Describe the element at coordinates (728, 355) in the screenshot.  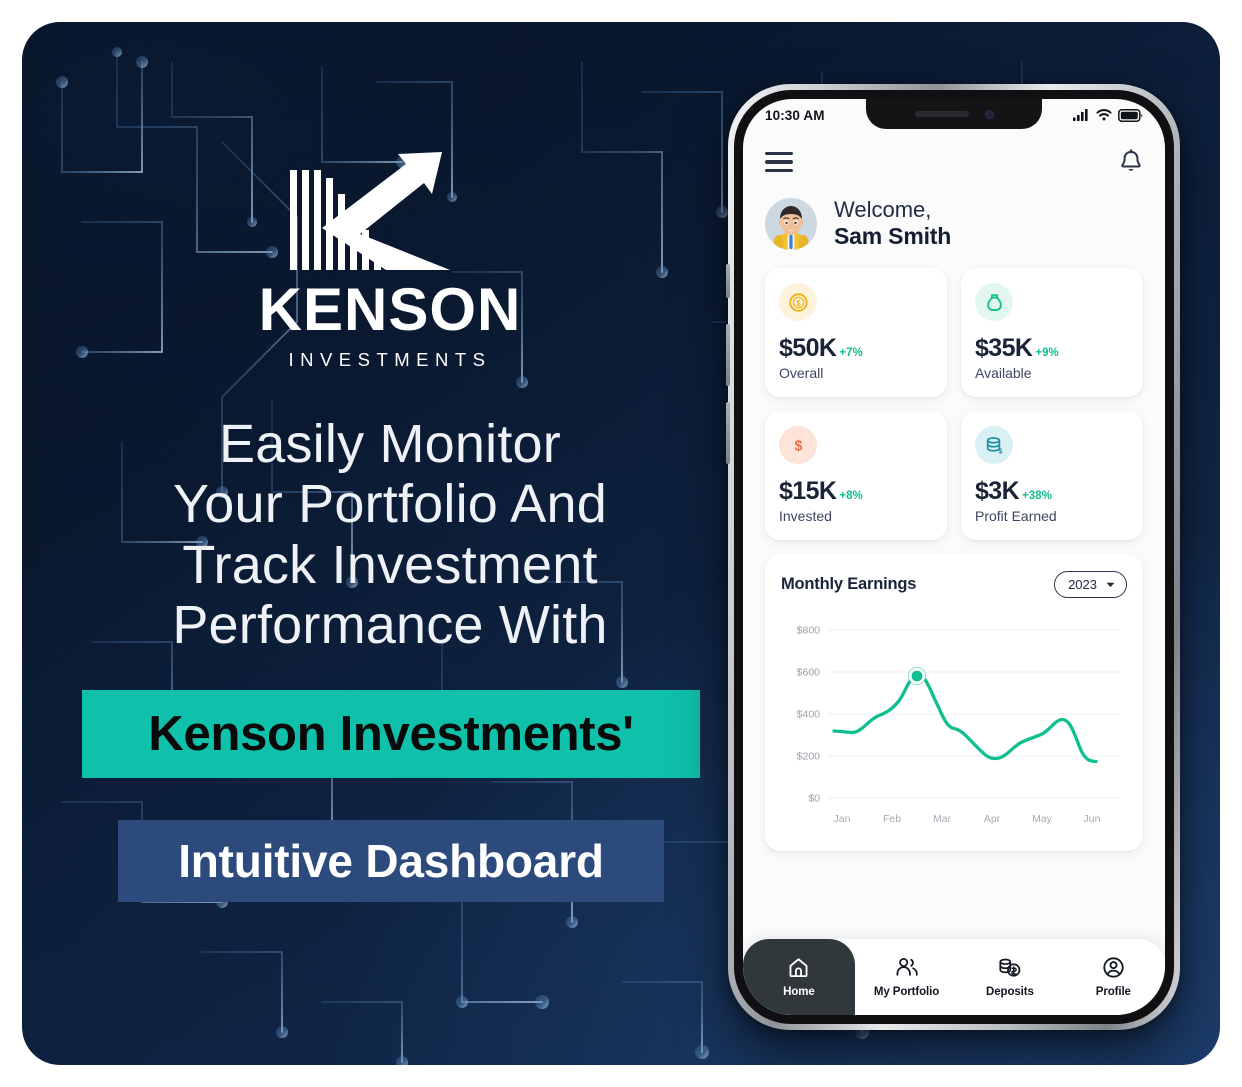
I see `phone-volume-up-button` at that location.